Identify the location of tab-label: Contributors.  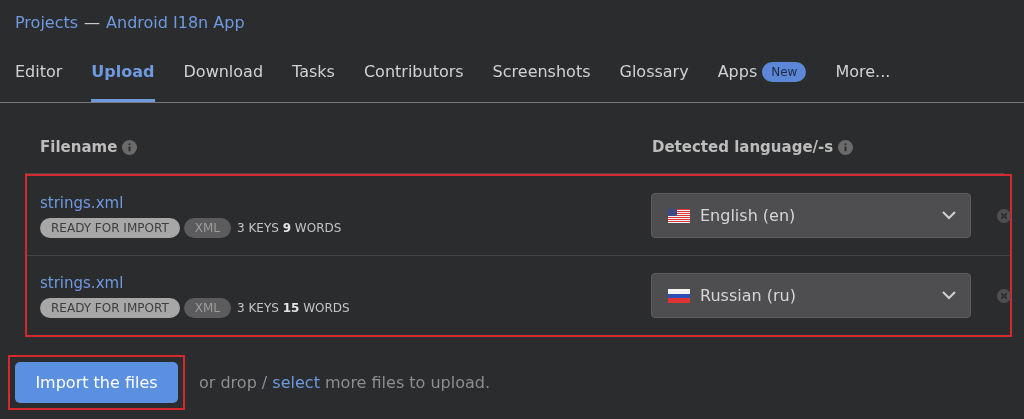
(413, 71).